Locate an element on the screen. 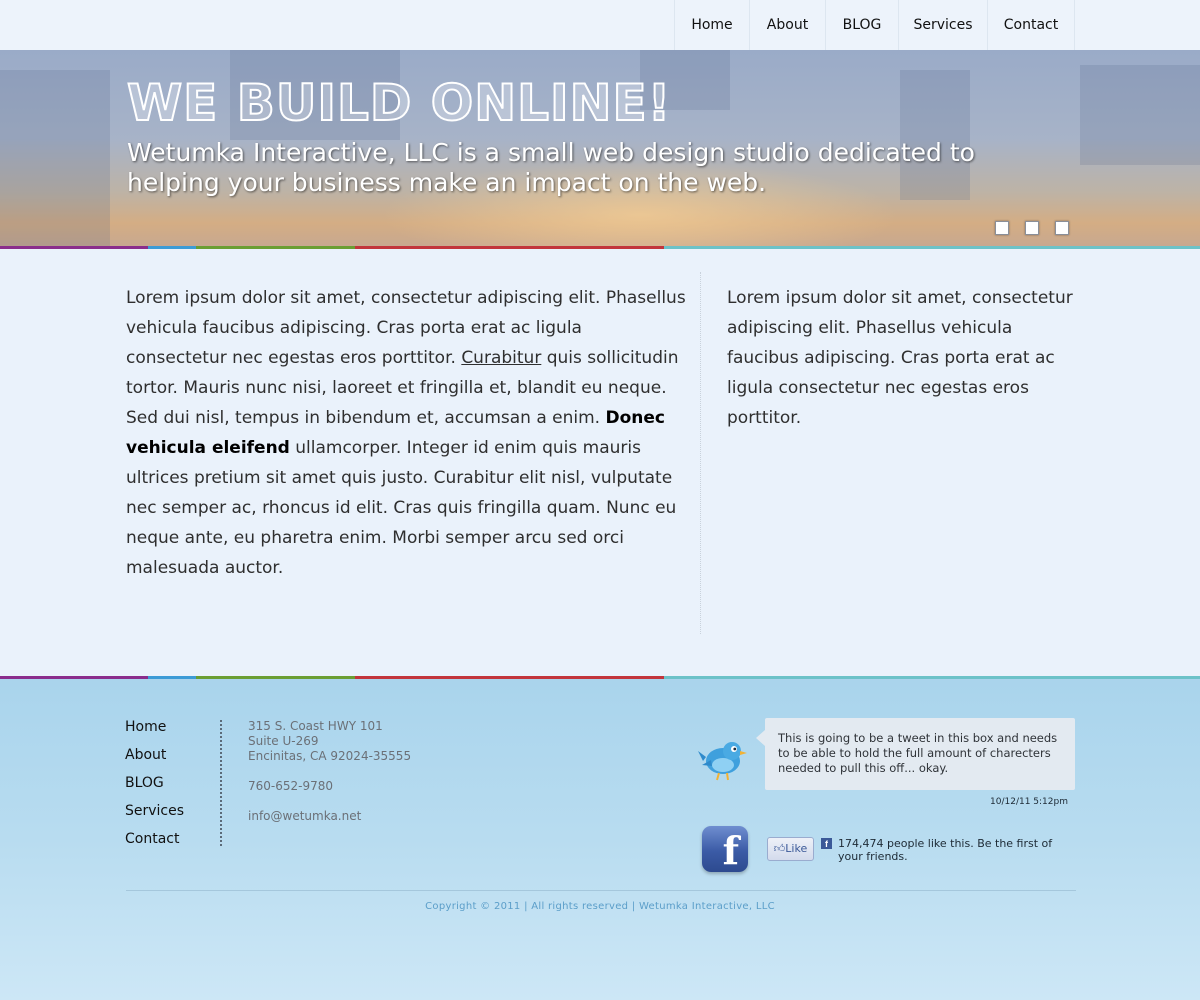 The width and height of the screenshot is (1200, 1000). footer-nav: Home About BLOG Services Contact is located at coordinates (154, 788).